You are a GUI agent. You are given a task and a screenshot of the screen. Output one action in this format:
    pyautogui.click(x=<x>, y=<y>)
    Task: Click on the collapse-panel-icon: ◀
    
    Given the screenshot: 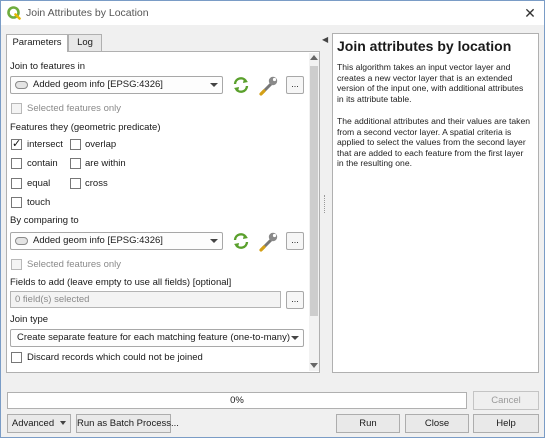 What is the action you would take?
    pyautogui.click(x=326, y=40)
    